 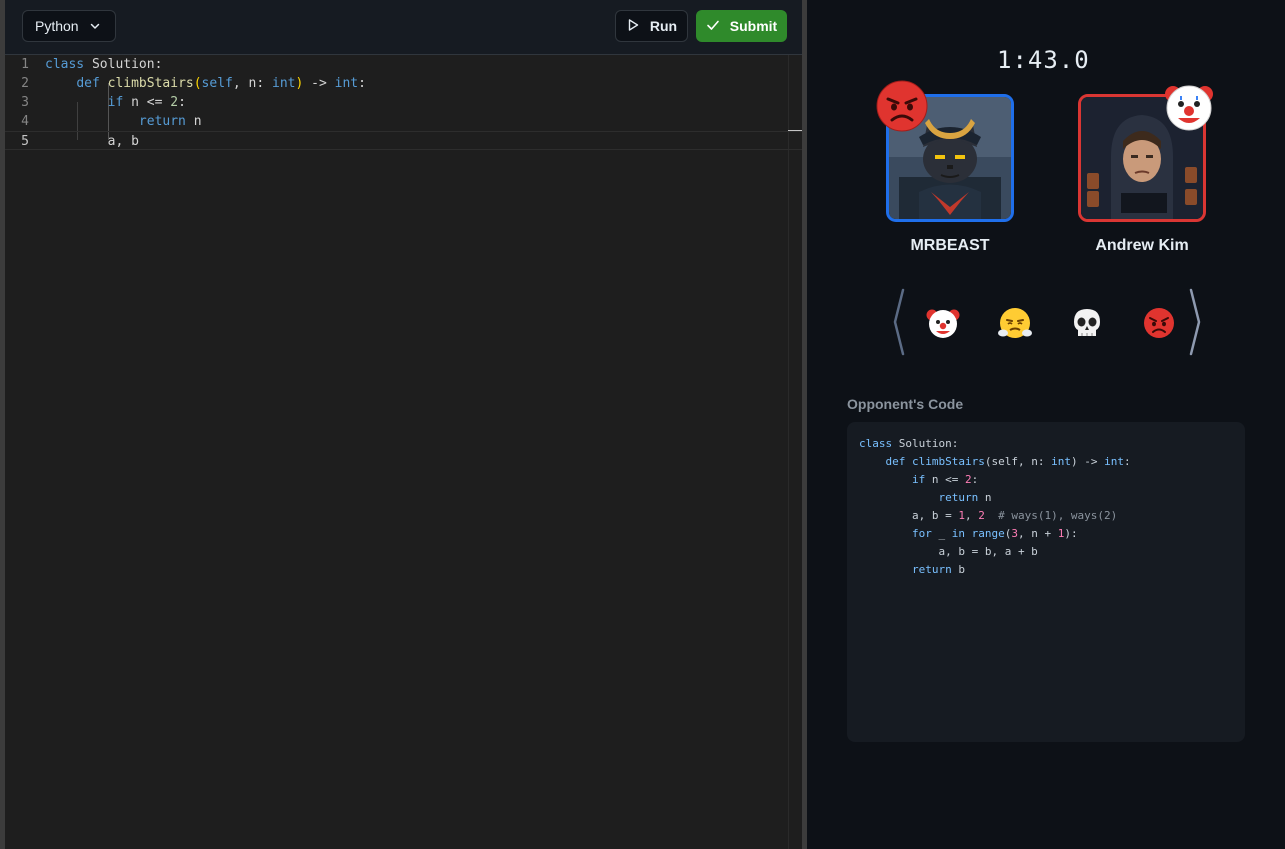 What do you see at coordinates (162, 121) in the screenshot?
I see `code-token: return` at bounding box center [162, 121].